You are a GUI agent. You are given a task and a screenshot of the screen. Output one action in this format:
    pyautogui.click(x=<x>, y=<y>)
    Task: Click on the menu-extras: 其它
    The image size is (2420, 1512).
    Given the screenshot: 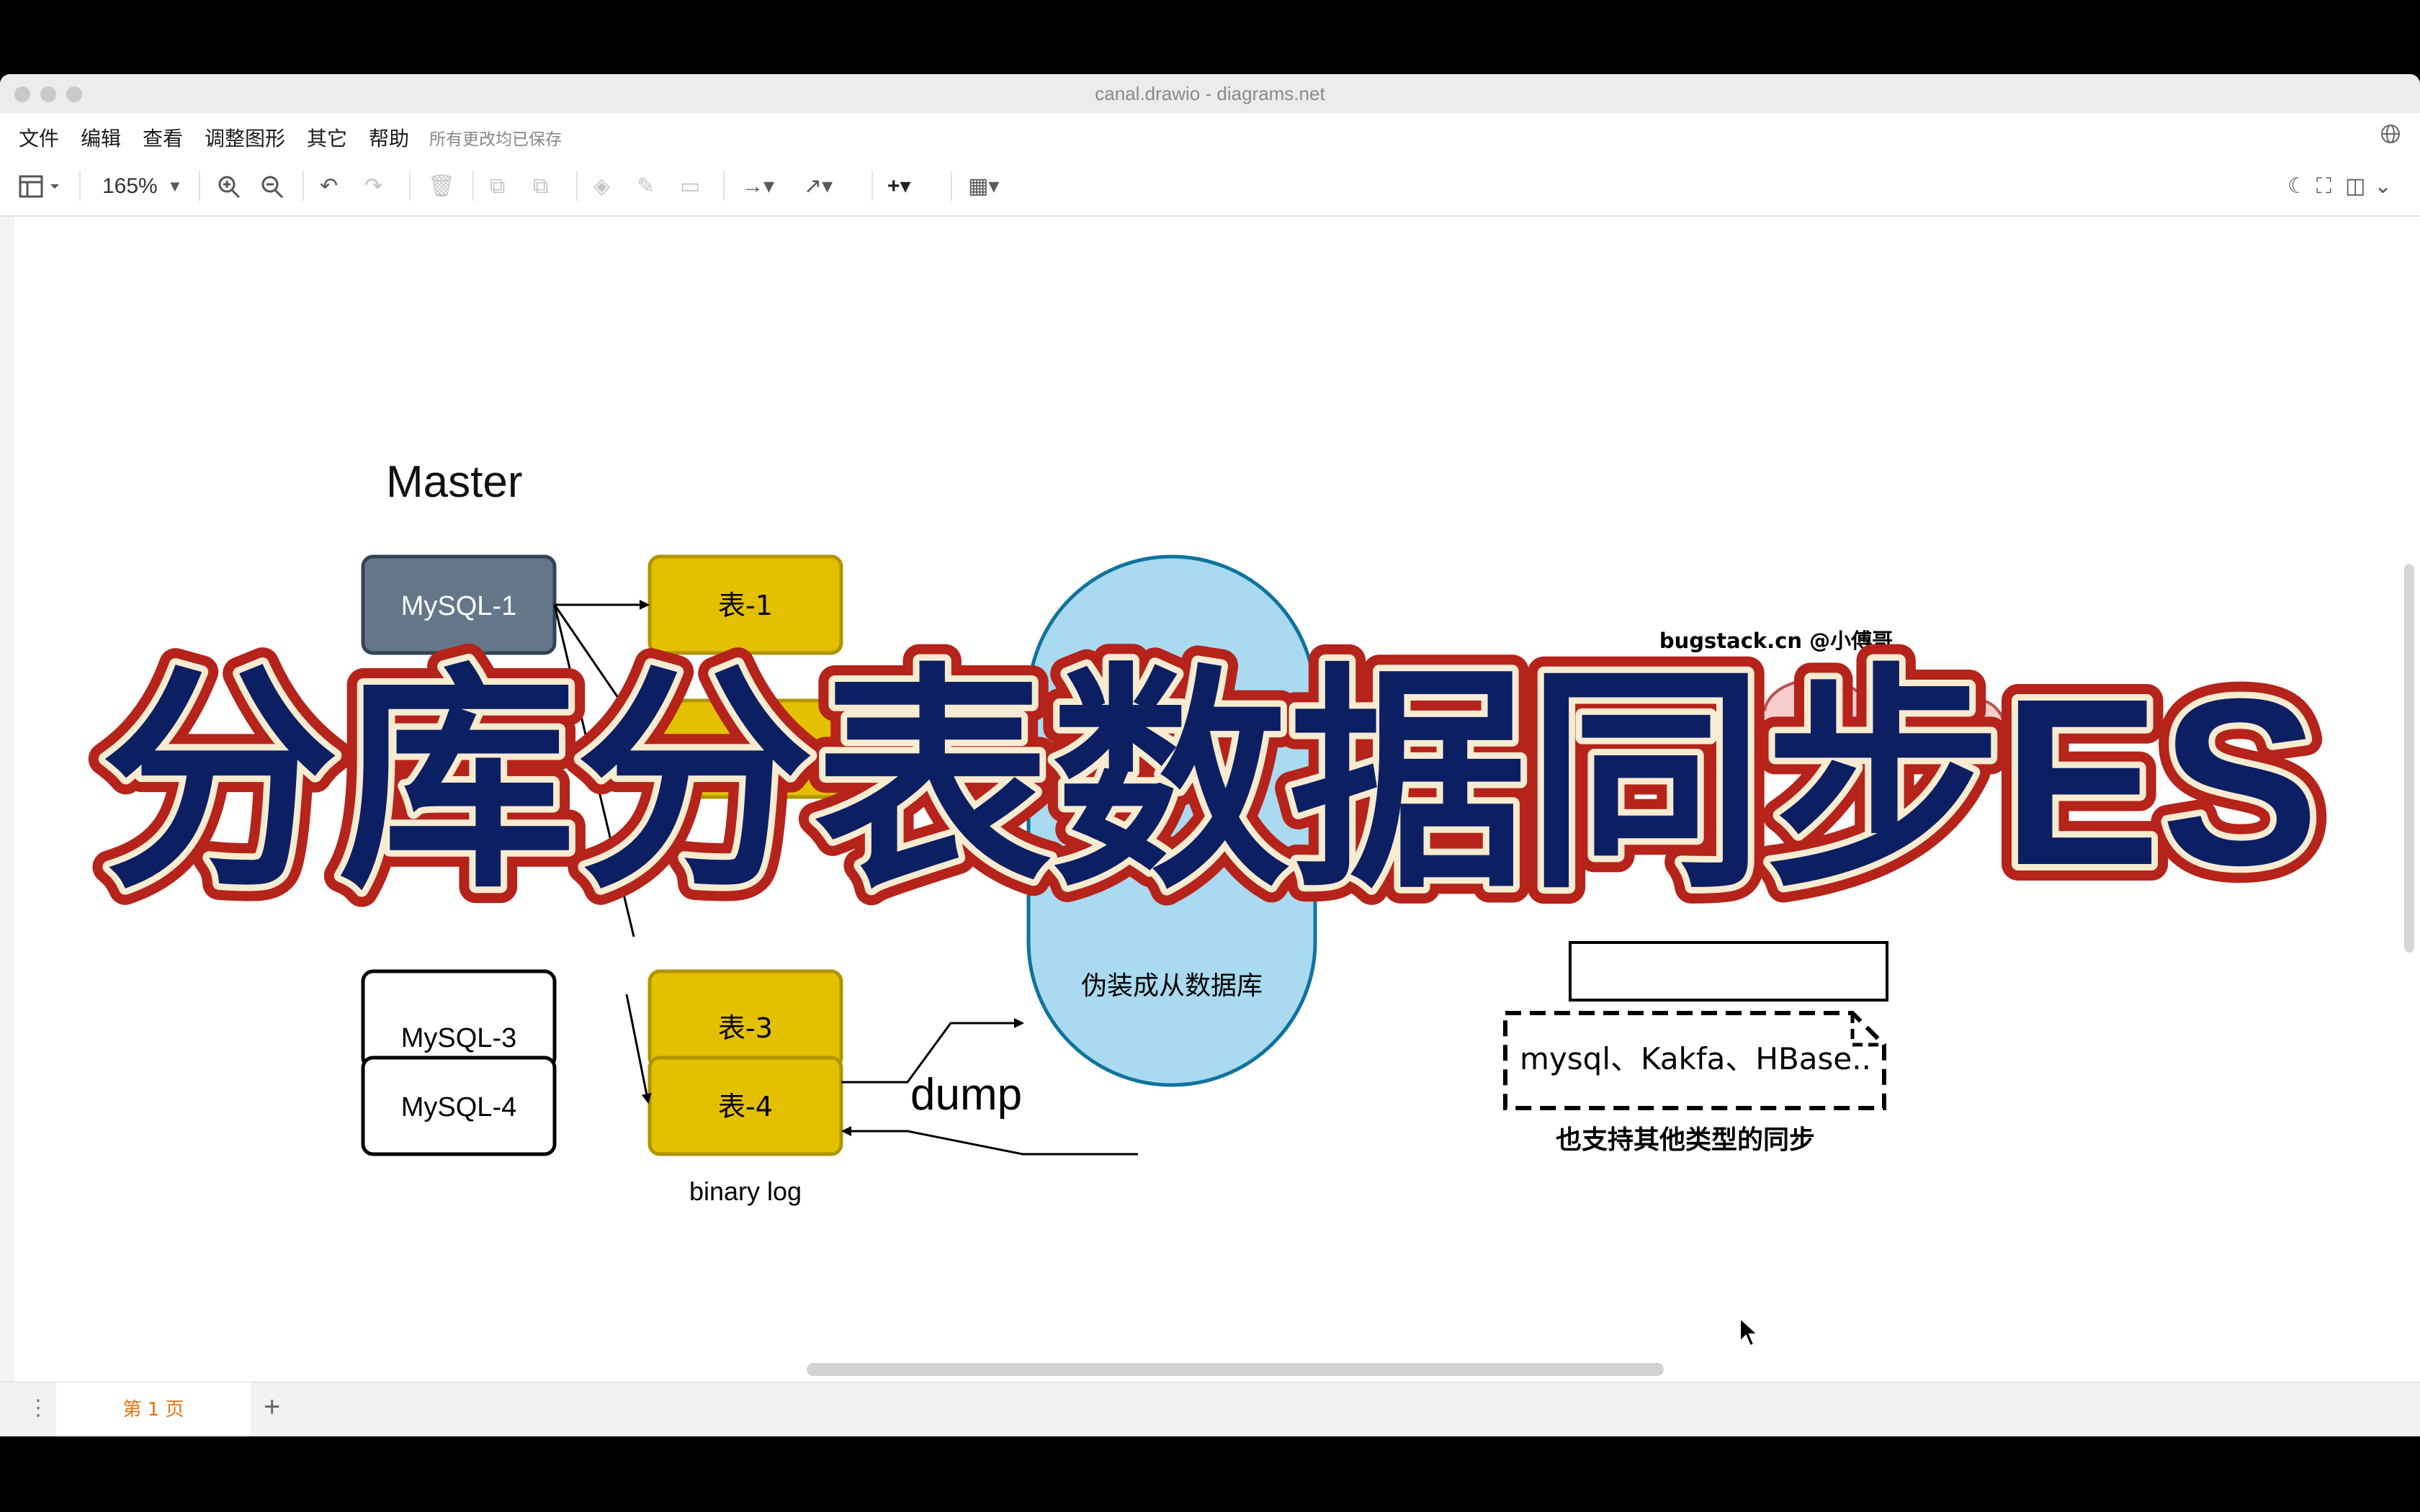 What is the action you would take?
    pyautogui.click(x=327, y=137)
    